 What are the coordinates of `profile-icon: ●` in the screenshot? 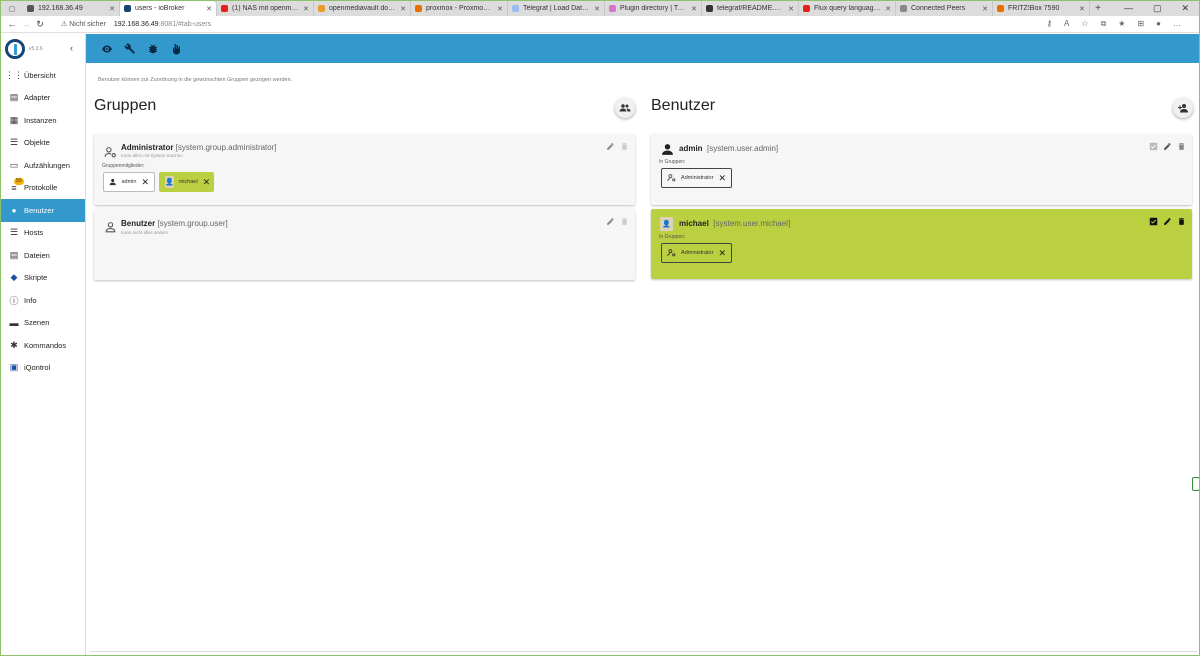 It's located at (1158, 24).